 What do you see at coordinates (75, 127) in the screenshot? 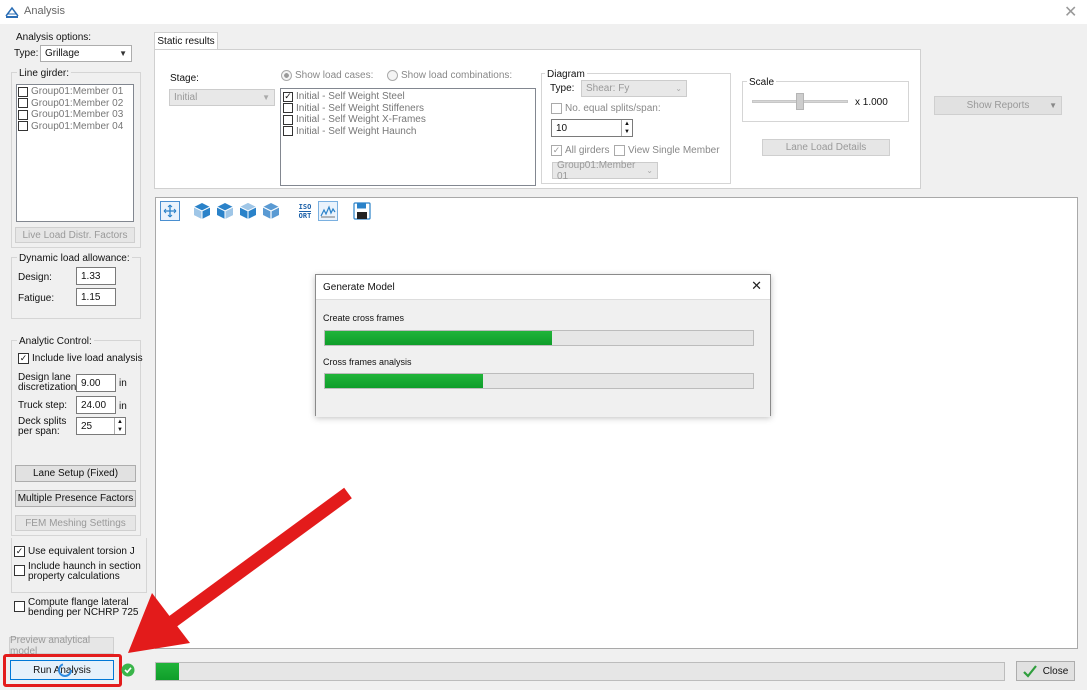
I see `list-item: Group01:Member 04` at bounding box center [75, 127].